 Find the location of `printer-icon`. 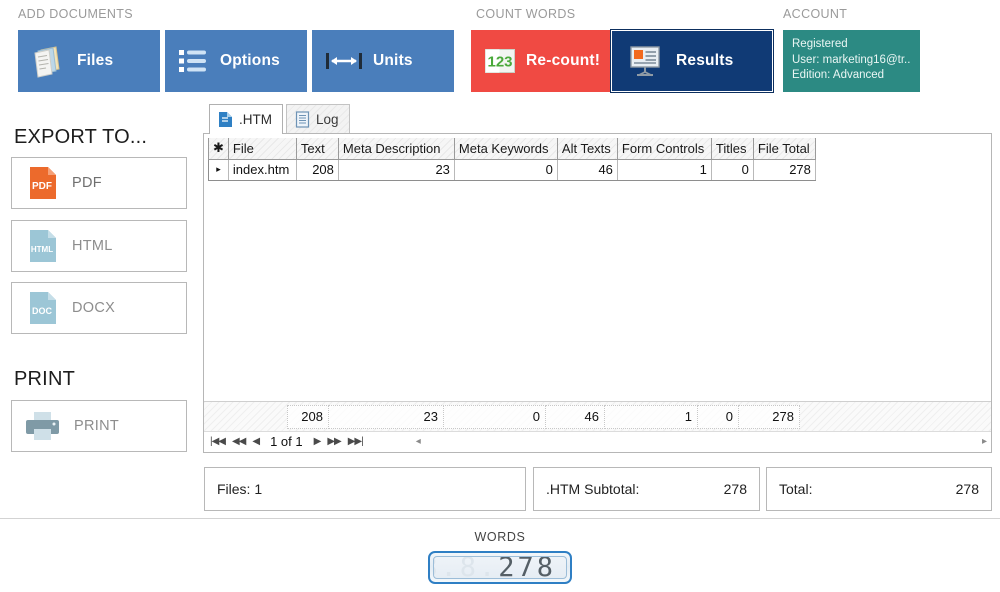

printer-icon is located at coordinates (43, 426).